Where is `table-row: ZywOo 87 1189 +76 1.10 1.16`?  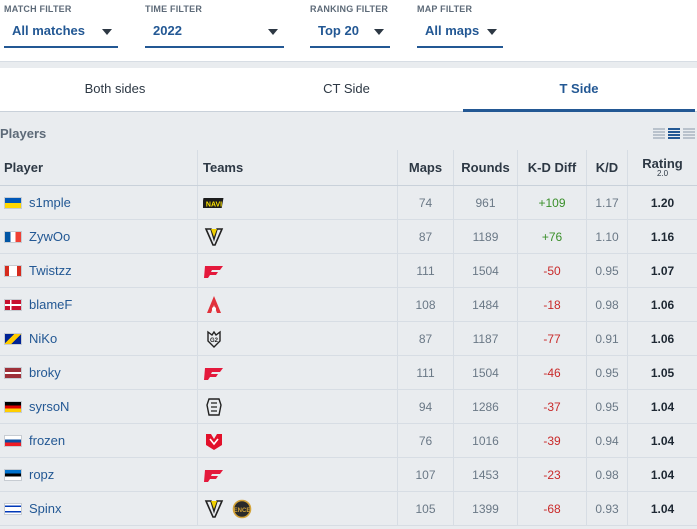 table-row: ZywOo 87 1189 +76 1.10 1.16 is located at coordinates (348, 237).